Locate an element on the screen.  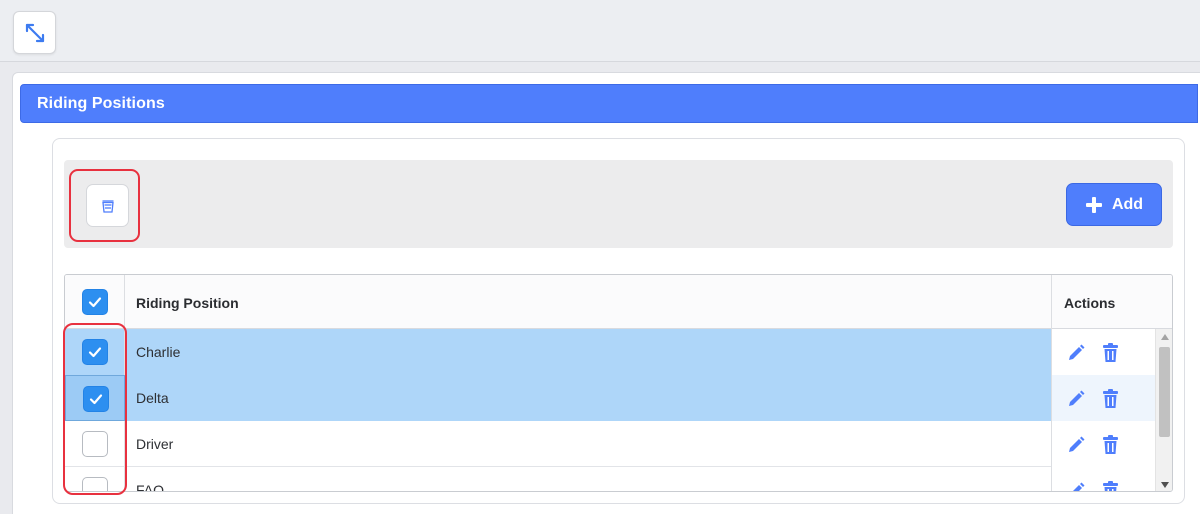
checkmark-icon is located at coordinates (95, 302).